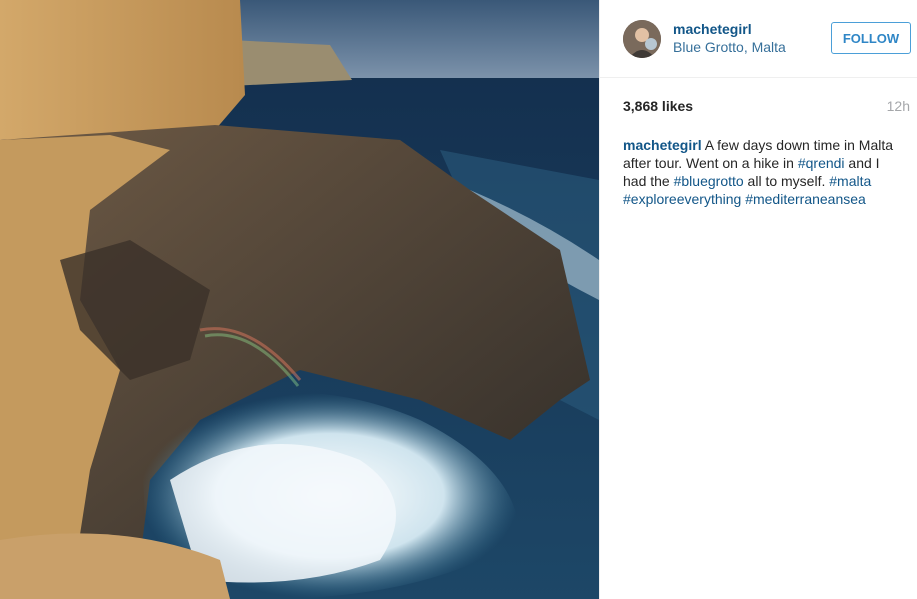 This screenshot has width=917, height=599. Describe the element at coordinates (662, 145) in the screenshot. I see `caption-username: machetegirl` at that location.